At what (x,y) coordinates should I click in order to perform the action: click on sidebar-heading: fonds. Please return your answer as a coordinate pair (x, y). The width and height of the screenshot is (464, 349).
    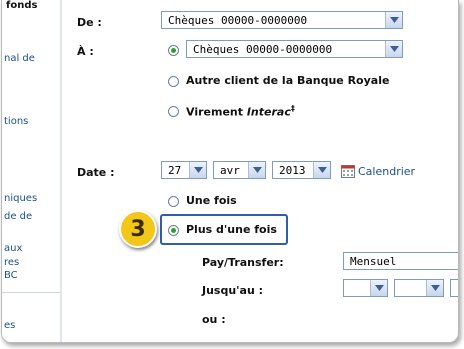
    Looking at the image, I should click on (22, 5).